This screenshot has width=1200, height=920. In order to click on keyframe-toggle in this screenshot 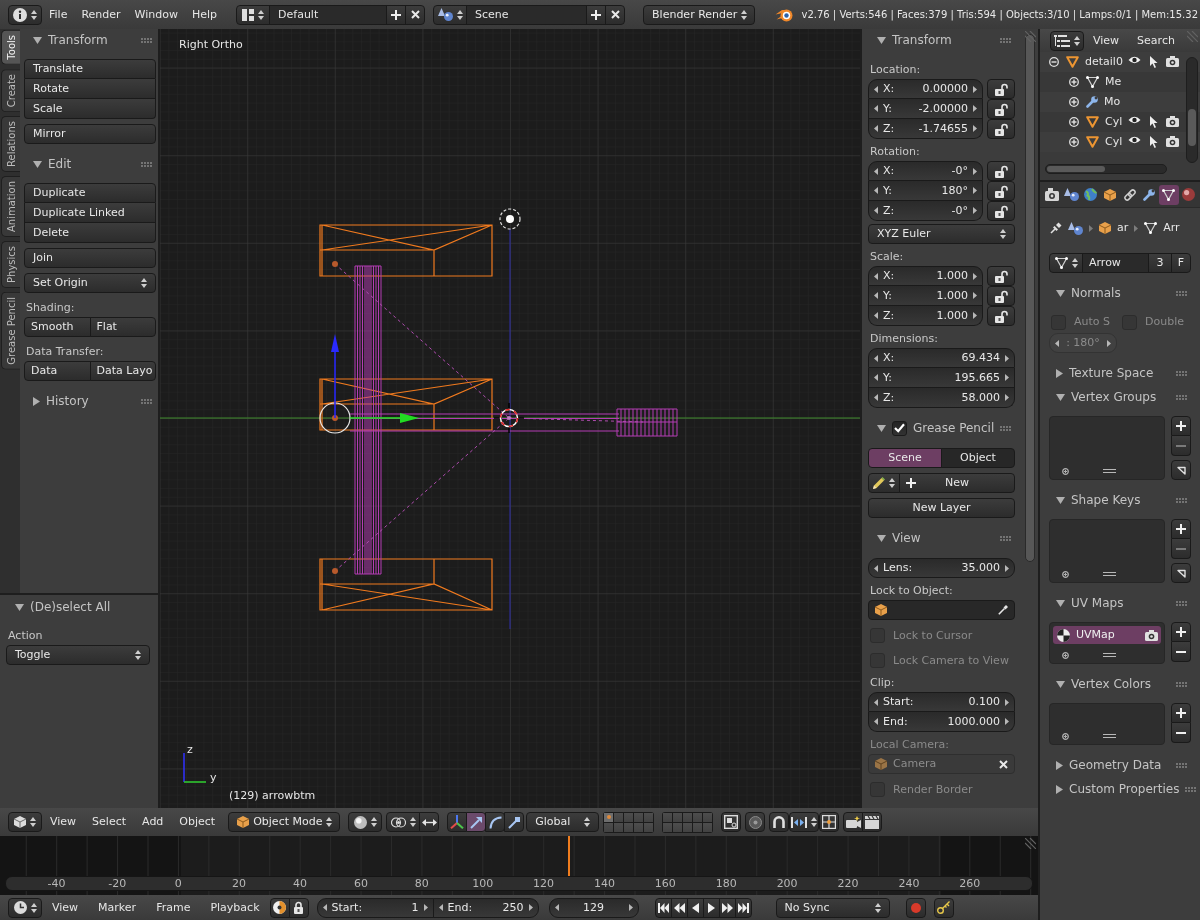, I will do `click(279, 907)`.